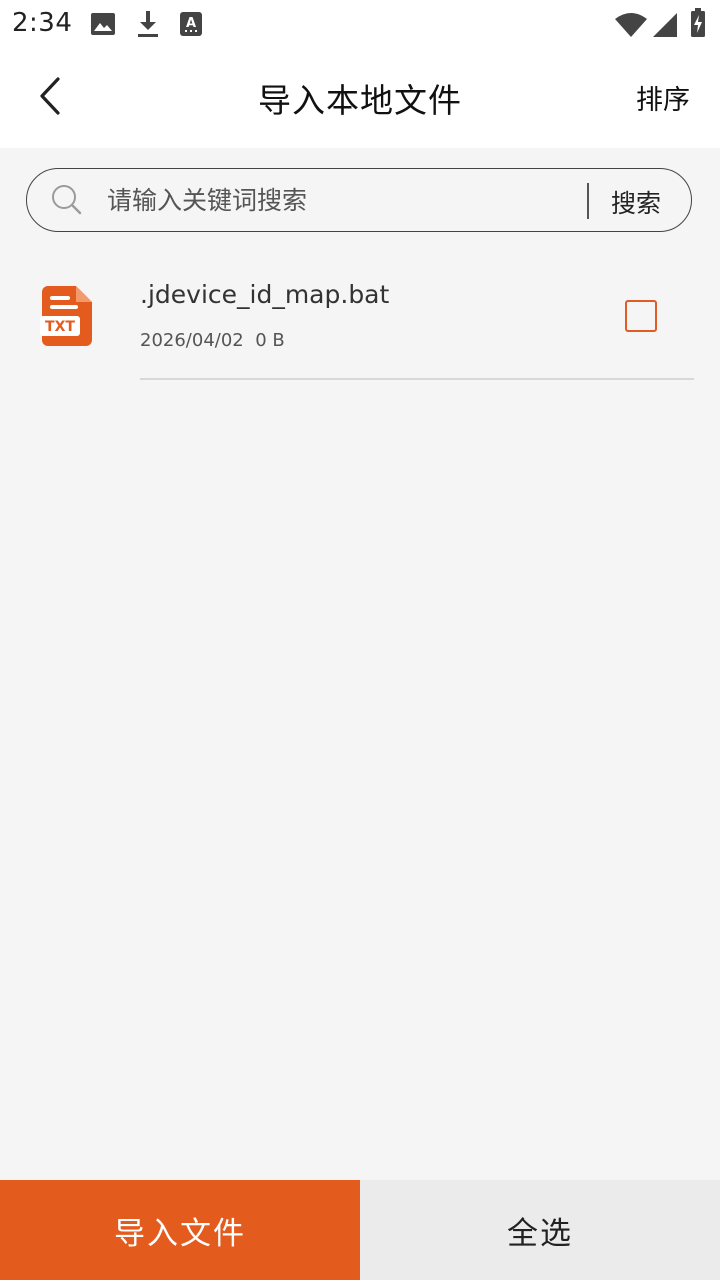 This screenshot has height=1280, width=720. I want to click on app-bar: 导入本地文件 排序, so click(360, 99).